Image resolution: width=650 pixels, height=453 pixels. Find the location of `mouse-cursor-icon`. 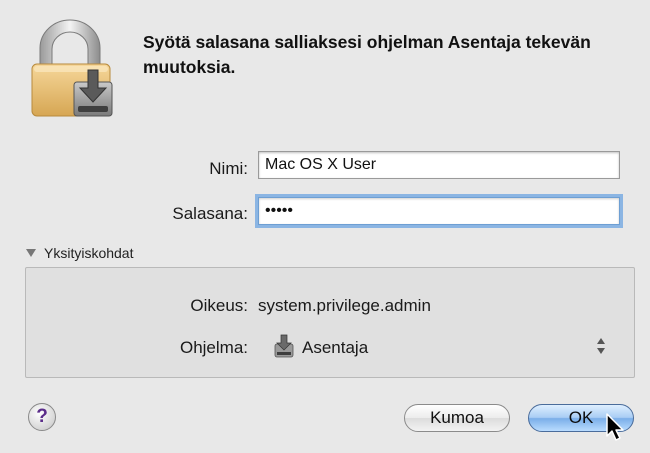

mouse-cursor-icon is located at coordinates (615, 427).